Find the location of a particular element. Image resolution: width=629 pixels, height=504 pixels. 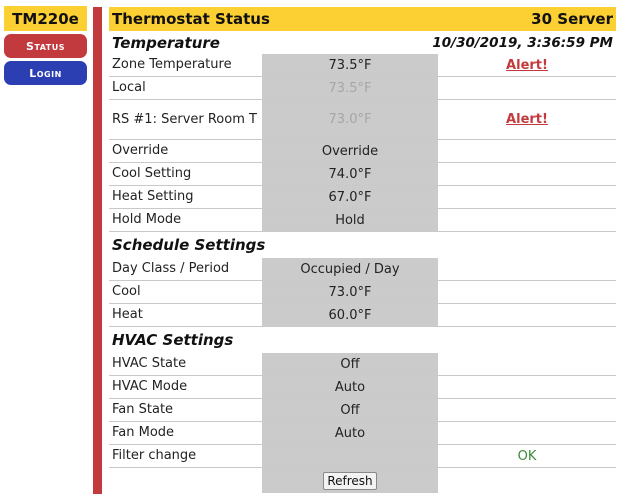

device-name: 30 Server is located at coordinates (572, 19).